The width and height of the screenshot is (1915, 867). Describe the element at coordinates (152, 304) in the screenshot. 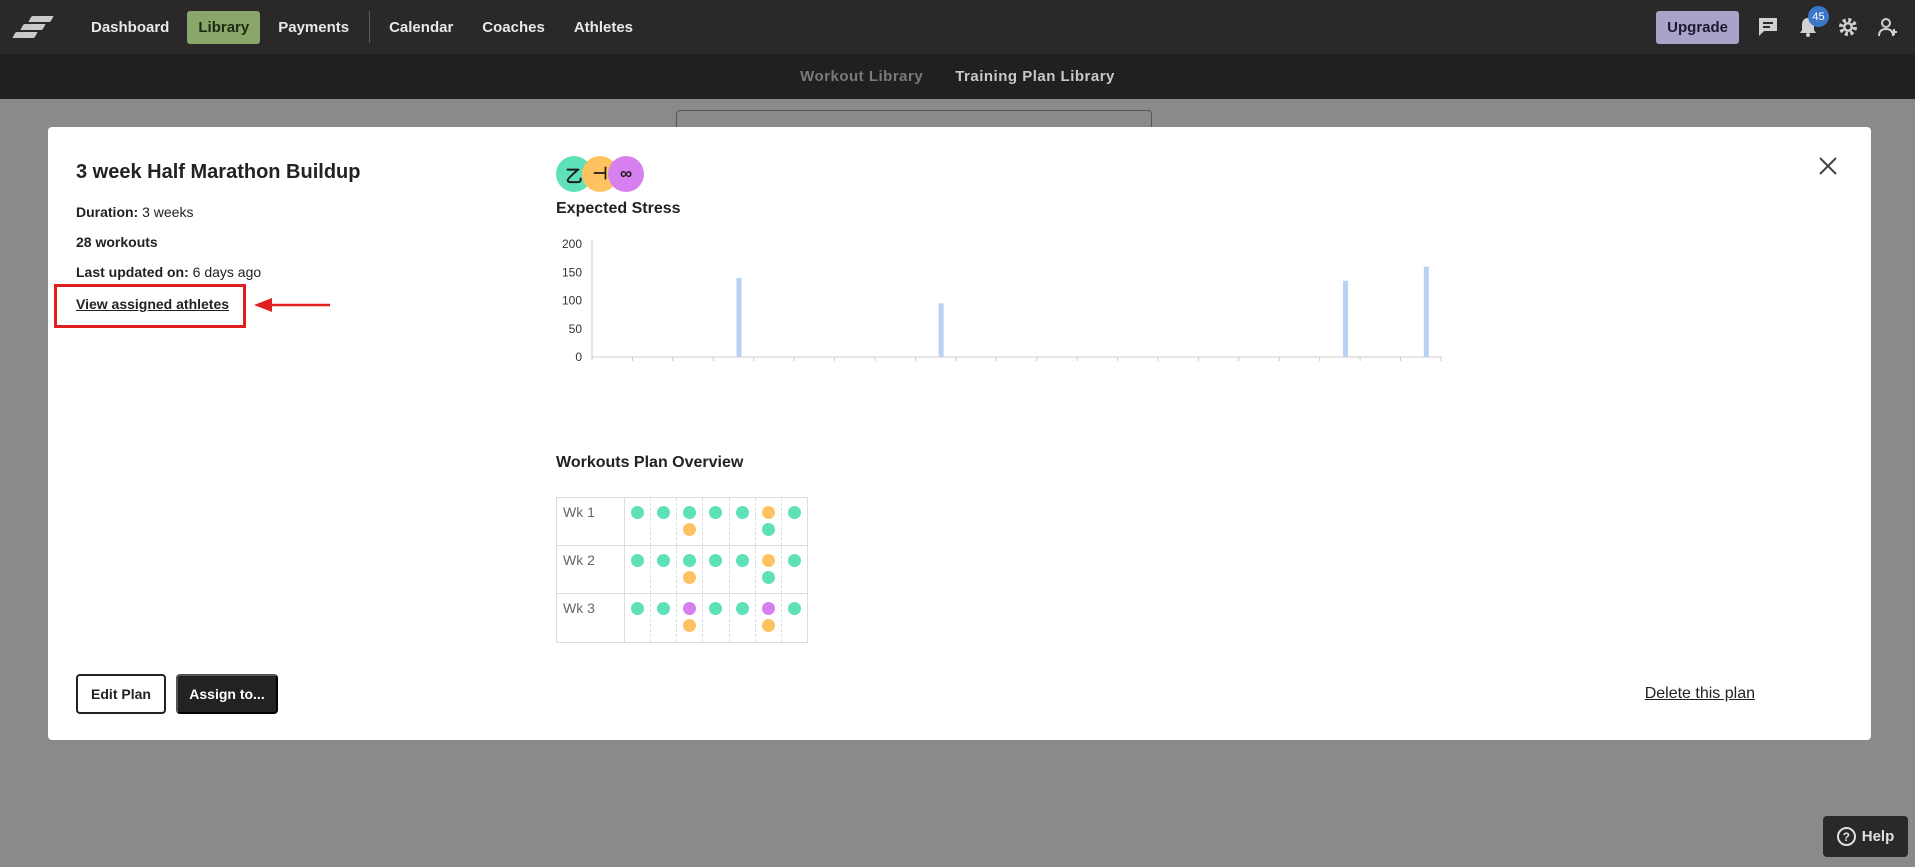

I see `view-assigned-athletes-link: View assigned athletes` at that location.